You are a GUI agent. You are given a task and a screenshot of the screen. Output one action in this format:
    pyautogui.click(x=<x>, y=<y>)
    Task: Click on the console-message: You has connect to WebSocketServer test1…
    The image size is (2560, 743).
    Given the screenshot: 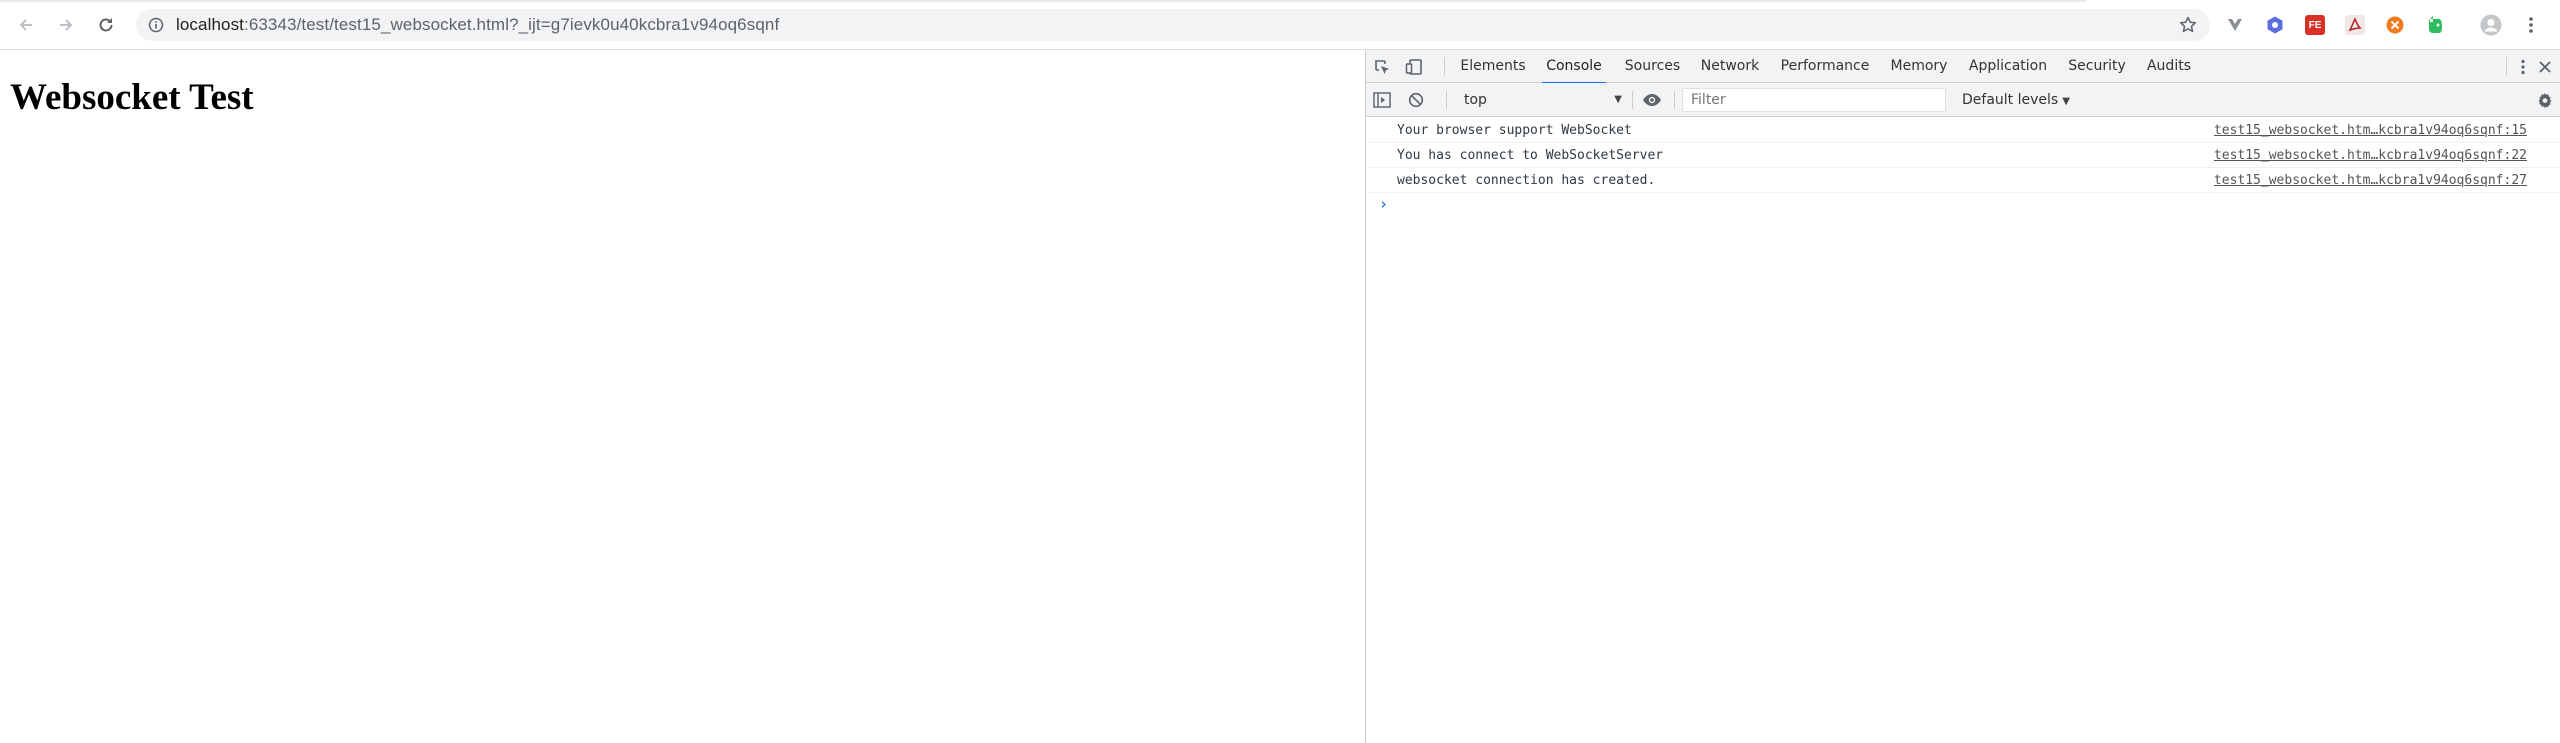 What is the action you would take?
    pyautogui.click(x=1963, y=155)
    